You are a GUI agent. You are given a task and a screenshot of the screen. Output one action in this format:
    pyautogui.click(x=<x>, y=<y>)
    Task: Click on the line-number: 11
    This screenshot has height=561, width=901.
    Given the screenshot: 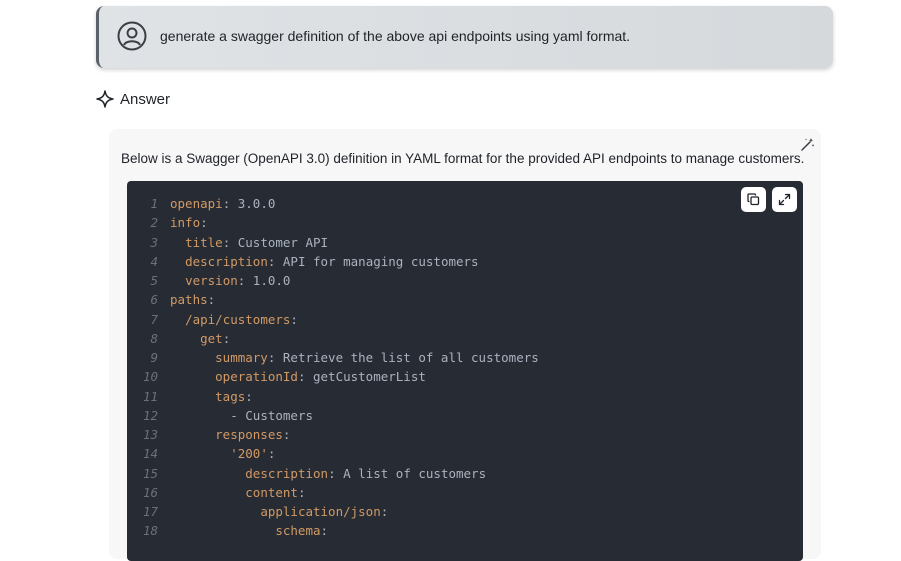 What is the action you would take?
    pyautogui.click(x=150, y=396)
    